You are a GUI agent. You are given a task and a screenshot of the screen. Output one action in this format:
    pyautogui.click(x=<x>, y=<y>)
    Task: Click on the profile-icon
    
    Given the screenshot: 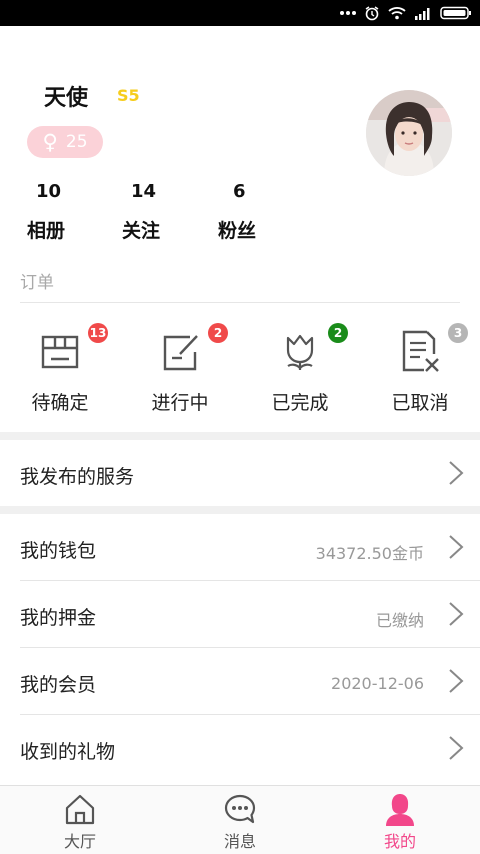 What is the action you would take?
    pyautogui.click(x=400, y=810)
    